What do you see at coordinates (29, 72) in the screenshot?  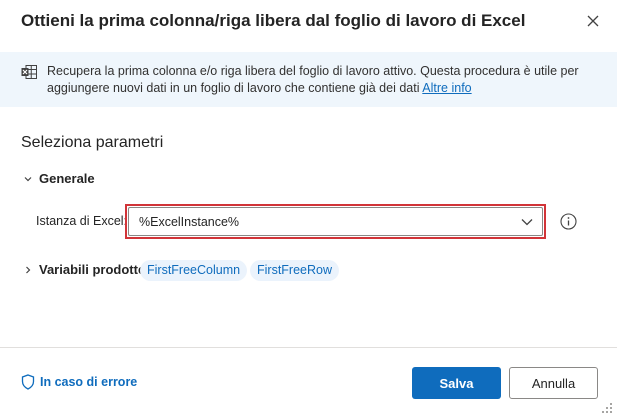 I see `excel-icon` at bounding box center [29, 72].